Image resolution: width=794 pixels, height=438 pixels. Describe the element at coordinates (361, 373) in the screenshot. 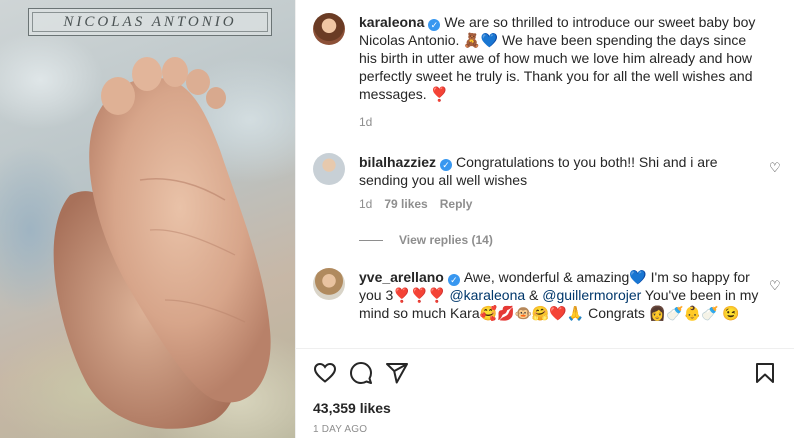

I see `comment-icon` at that location.